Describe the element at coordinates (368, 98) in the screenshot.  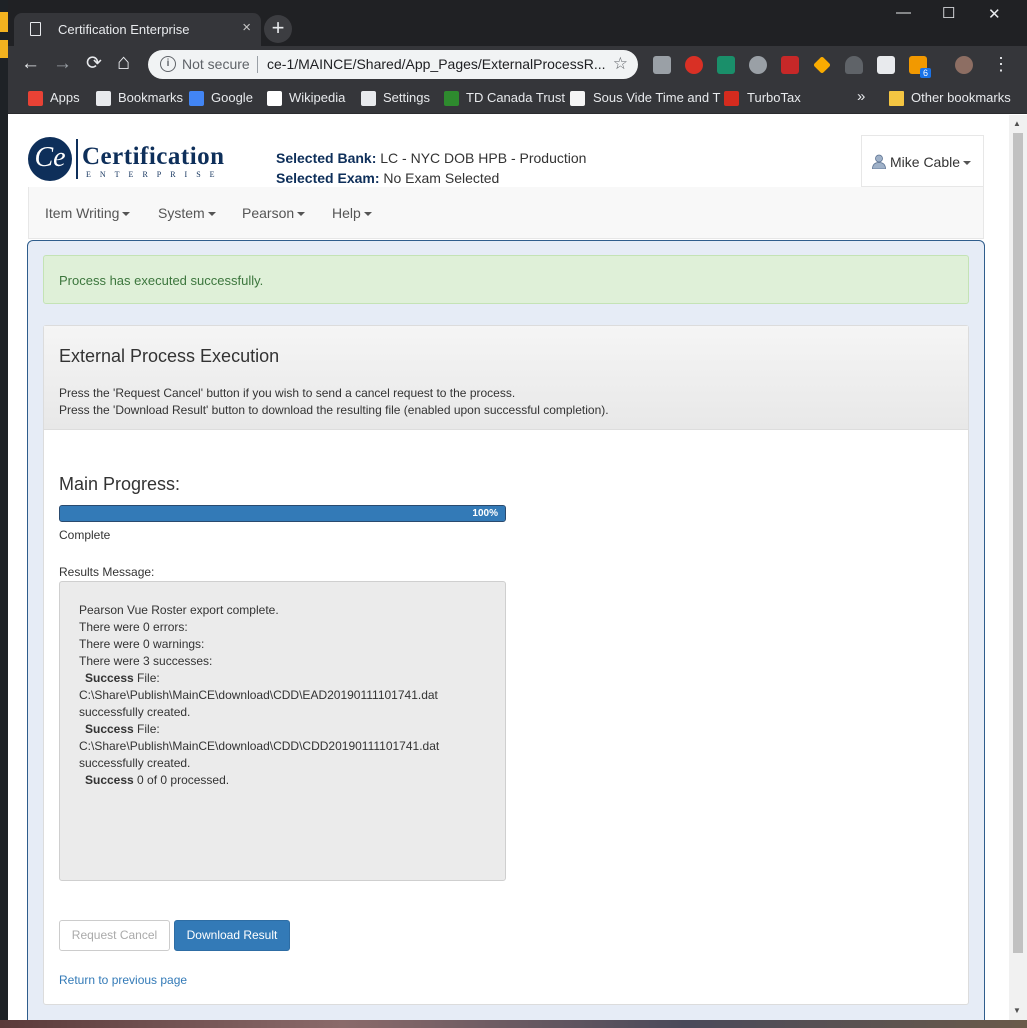
I see `gear-icon` at that location.